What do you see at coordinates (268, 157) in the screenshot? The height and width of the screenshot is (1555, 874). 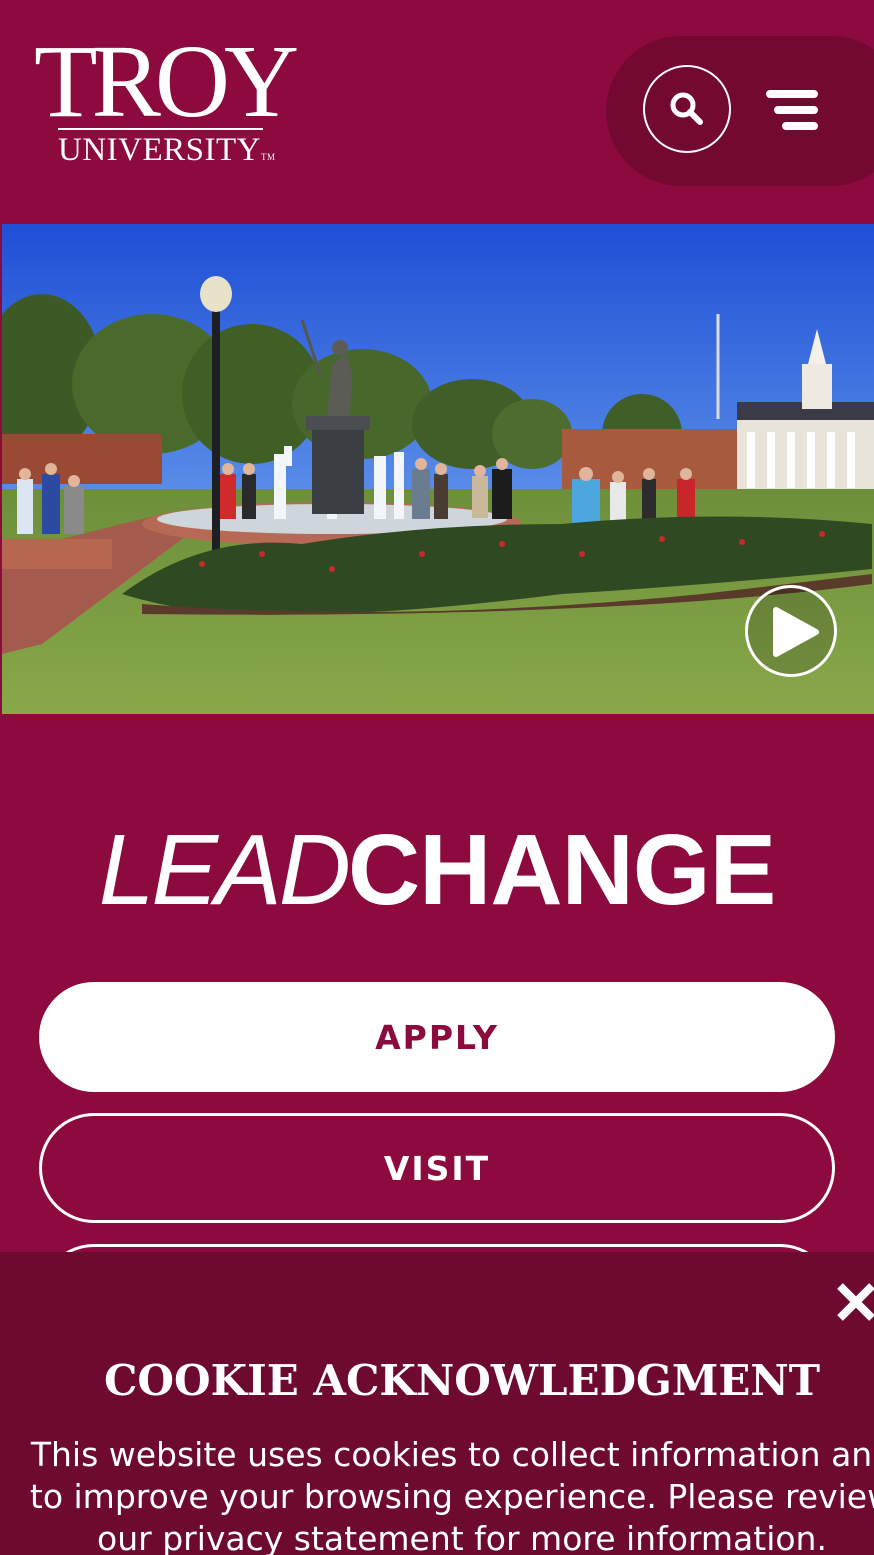 I see `logo-trademark: TM` at bounding box center [268, 157].